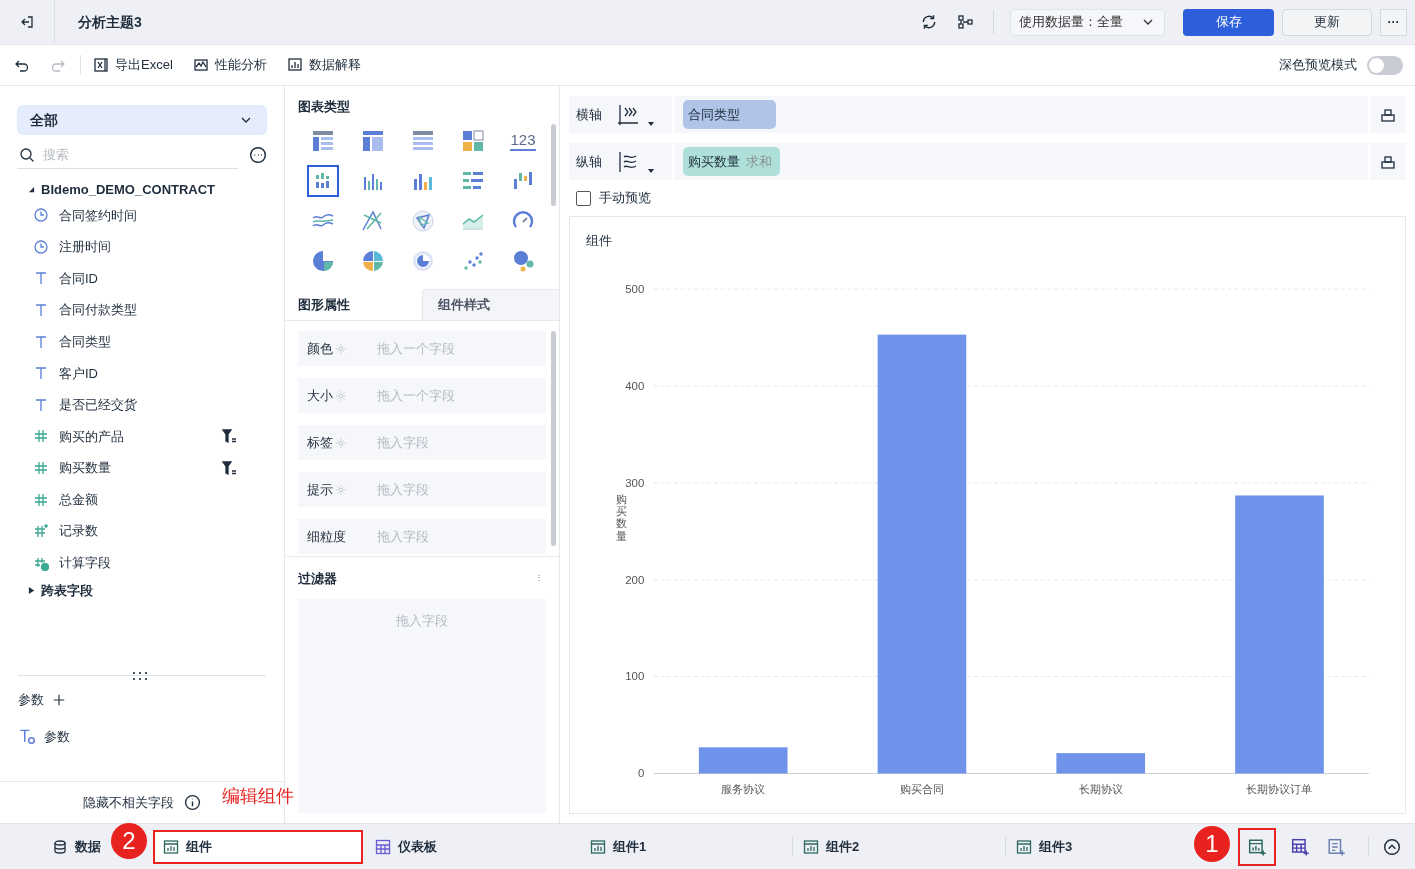  What do you see at coordinates (1228, 22) in the screenshot?
I see `save-button: 保存` at bounding box center [1228, 22].